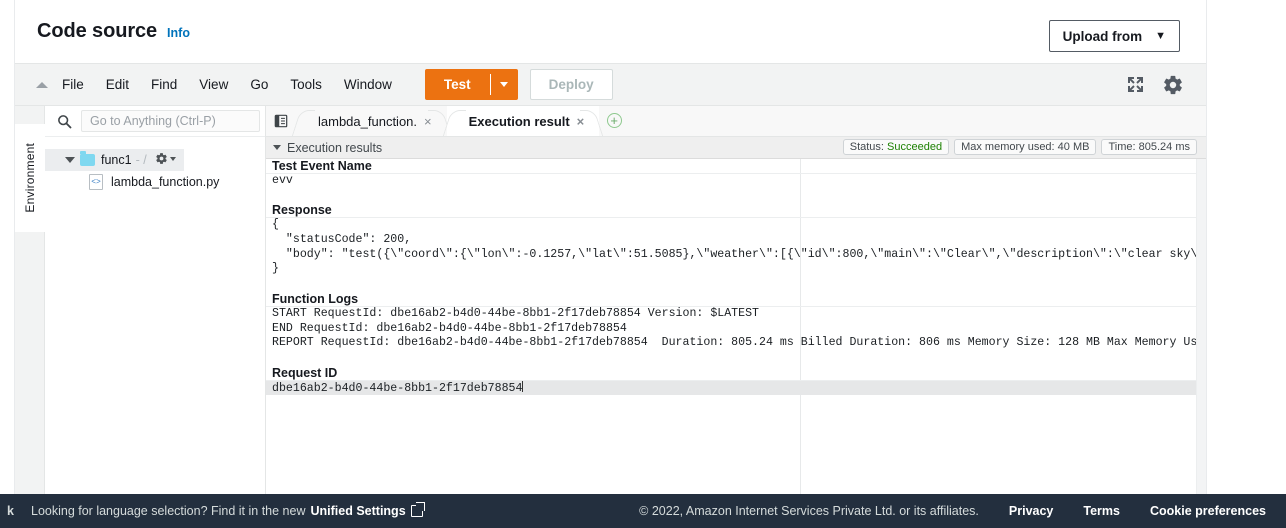 The height and width of the screenshot is (528, 1286). What do you see at coordinates (368, 121) in the screenshot?
I see `tab-label: lambda_function.` at bounding box center [368, 121].